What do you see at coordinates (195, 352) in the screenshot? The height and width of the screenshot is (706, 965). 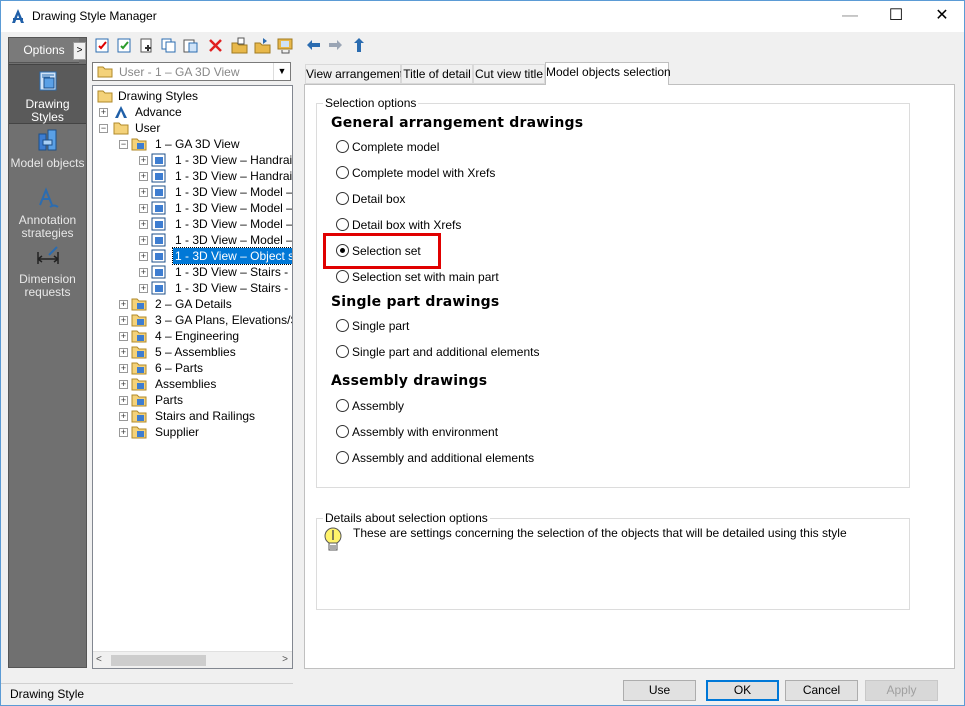 I see `tree-node-label: 5 – Assemblies` at bounding box center [195, 352].